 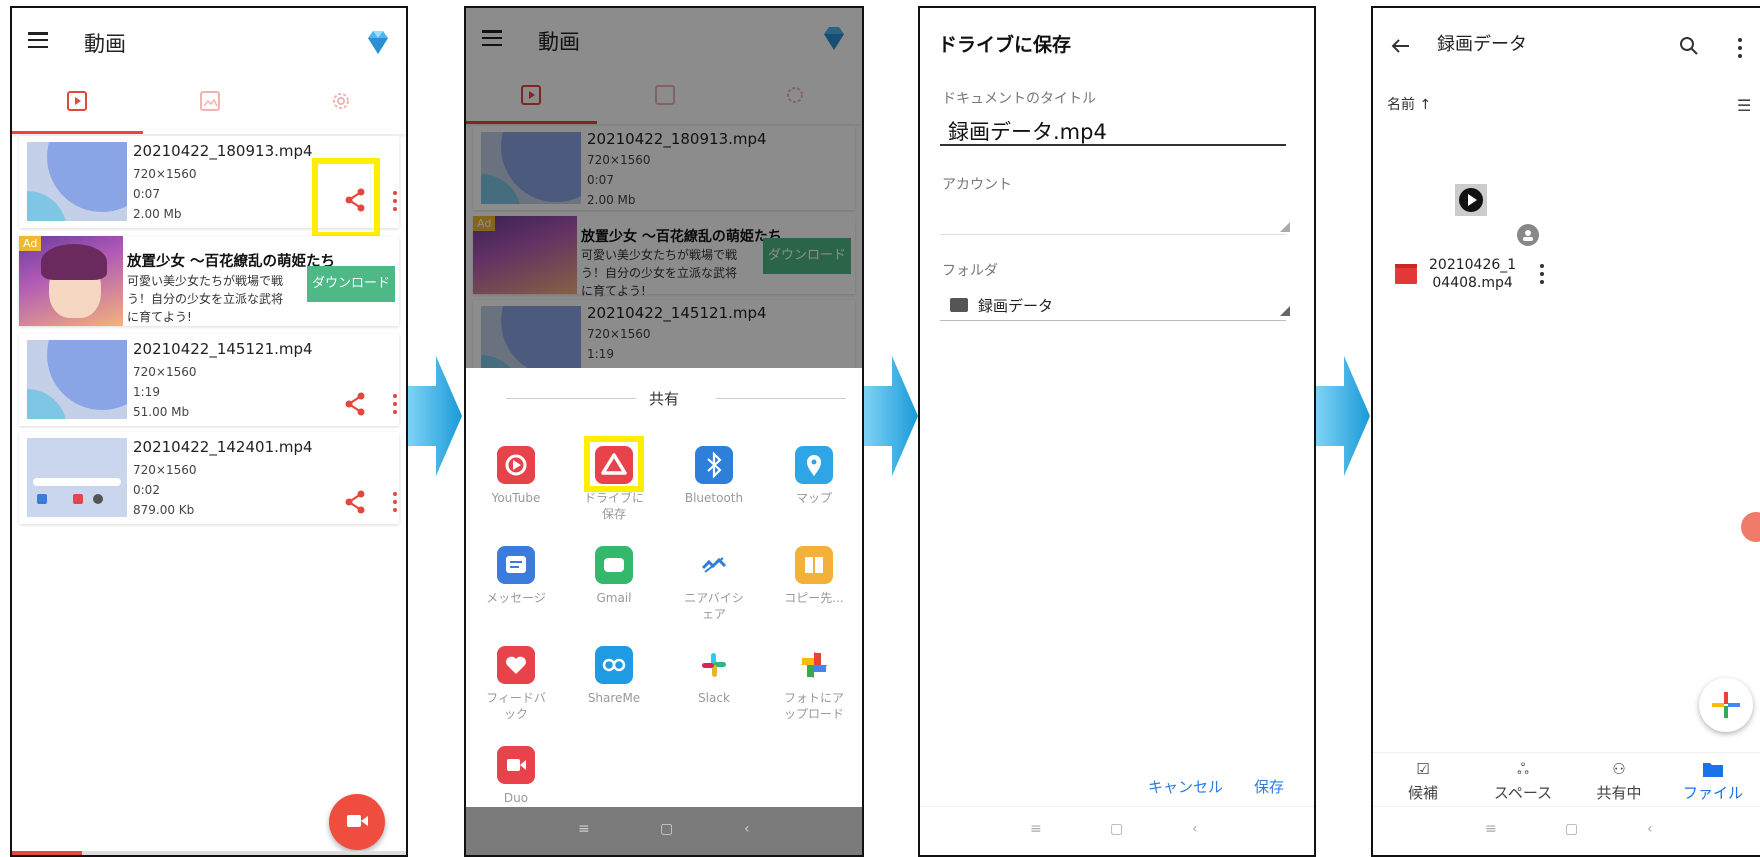 I want to click on infinity-icon, so click(x=614, y=665).